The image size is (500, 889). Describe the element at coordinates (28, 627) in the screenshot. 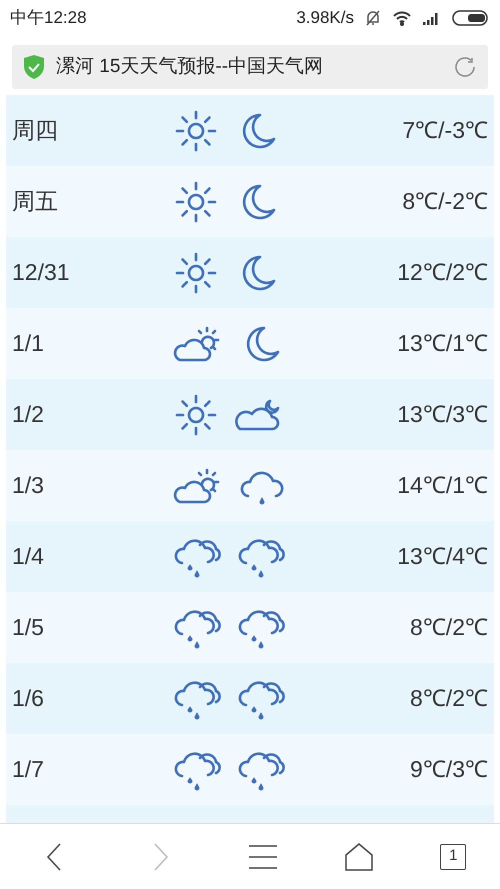

I see `date-label: 1/5` at that location.